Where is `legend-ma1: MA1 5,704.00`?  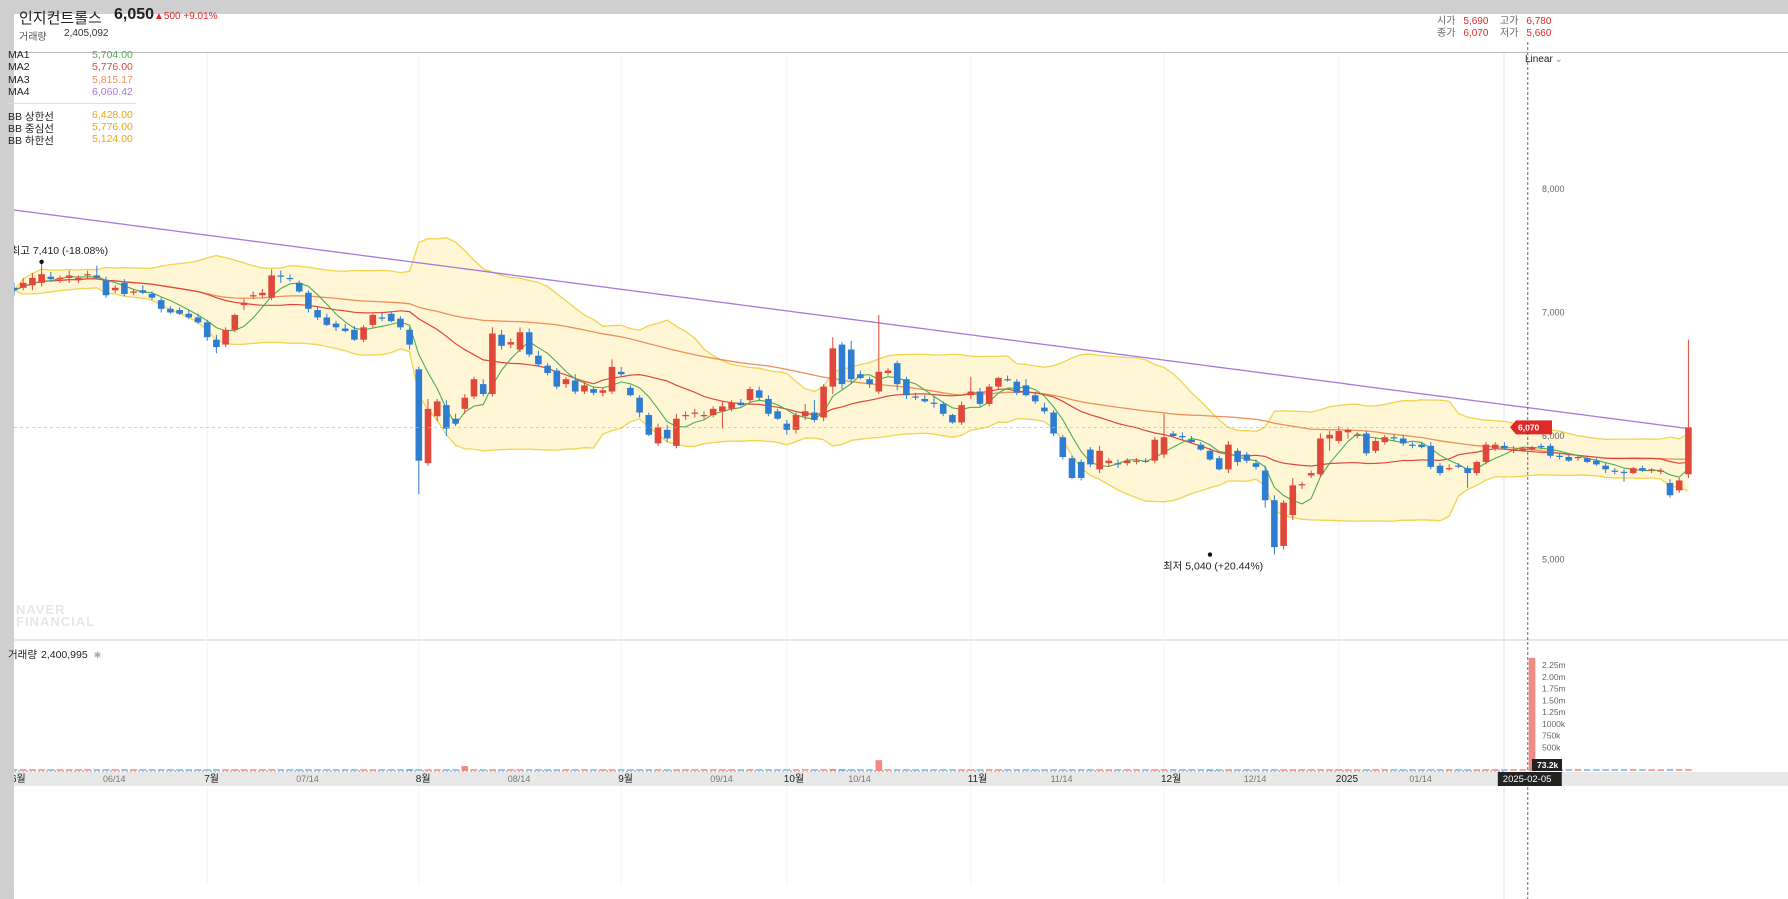
legend-ma1: MA1 5,704.00 is located at coordinates (73, 55).